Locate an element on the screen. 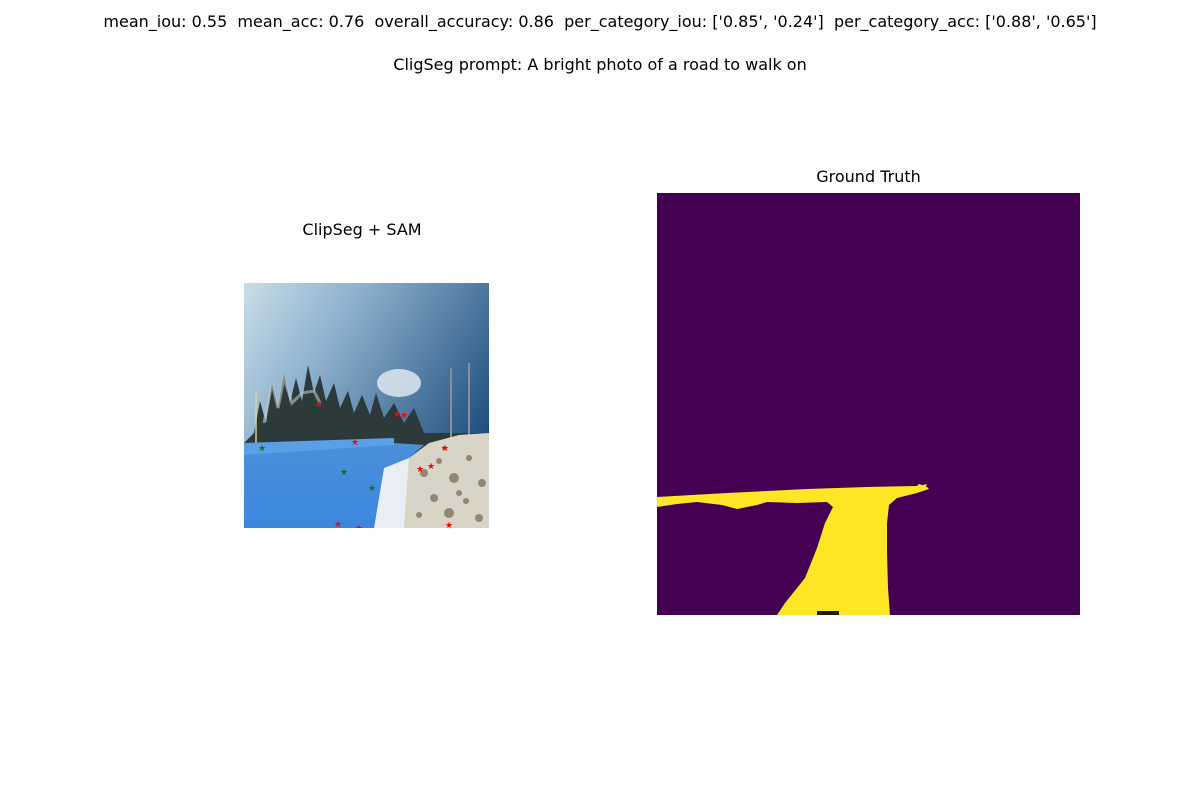  winter-road-photo: ★ ★ ★ ★ ★ ★ ★ ★ ★ ★ ★ ★ ★ is located at coordinates (366, 405).